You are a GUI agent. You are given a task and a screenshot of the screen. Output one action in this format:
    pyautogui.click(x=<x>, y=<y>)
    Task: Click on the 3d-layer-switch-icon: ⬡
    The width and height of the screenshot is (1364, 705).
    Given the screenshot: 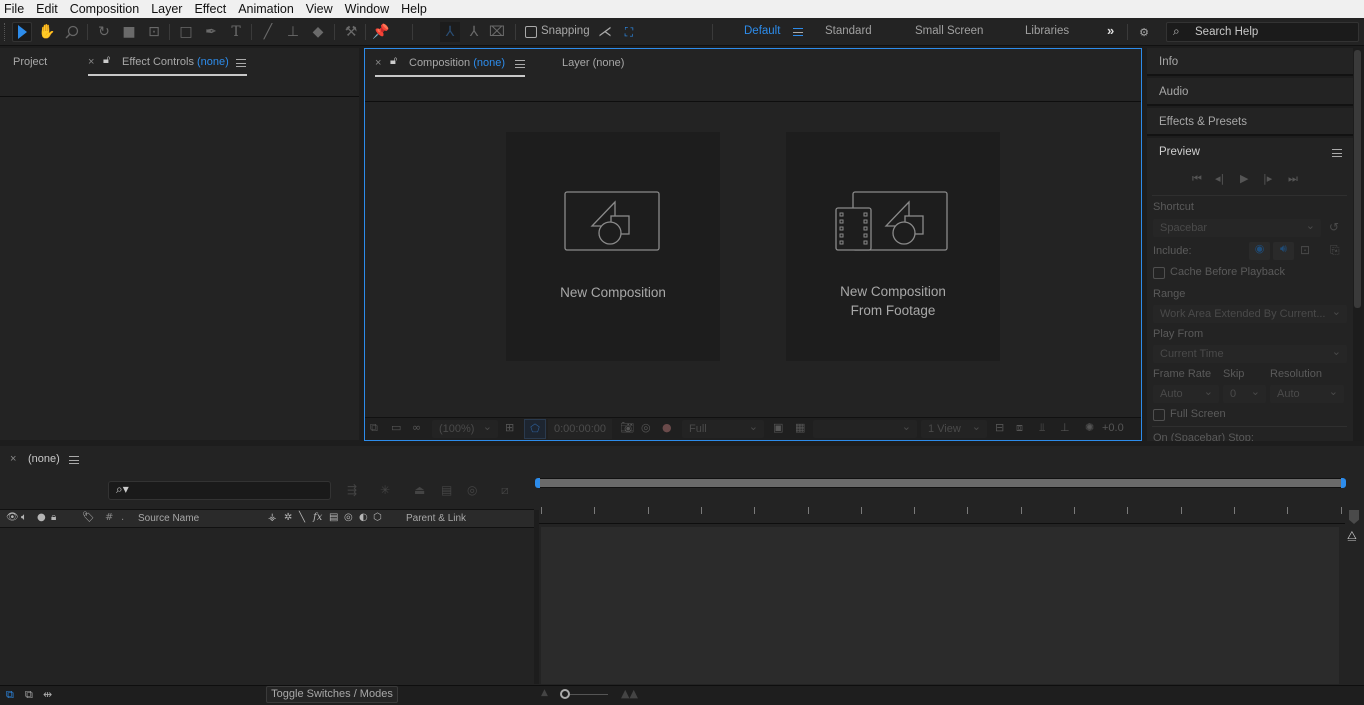 What is the action you would take?
    pyautogui.click(x=377, y=517)
    